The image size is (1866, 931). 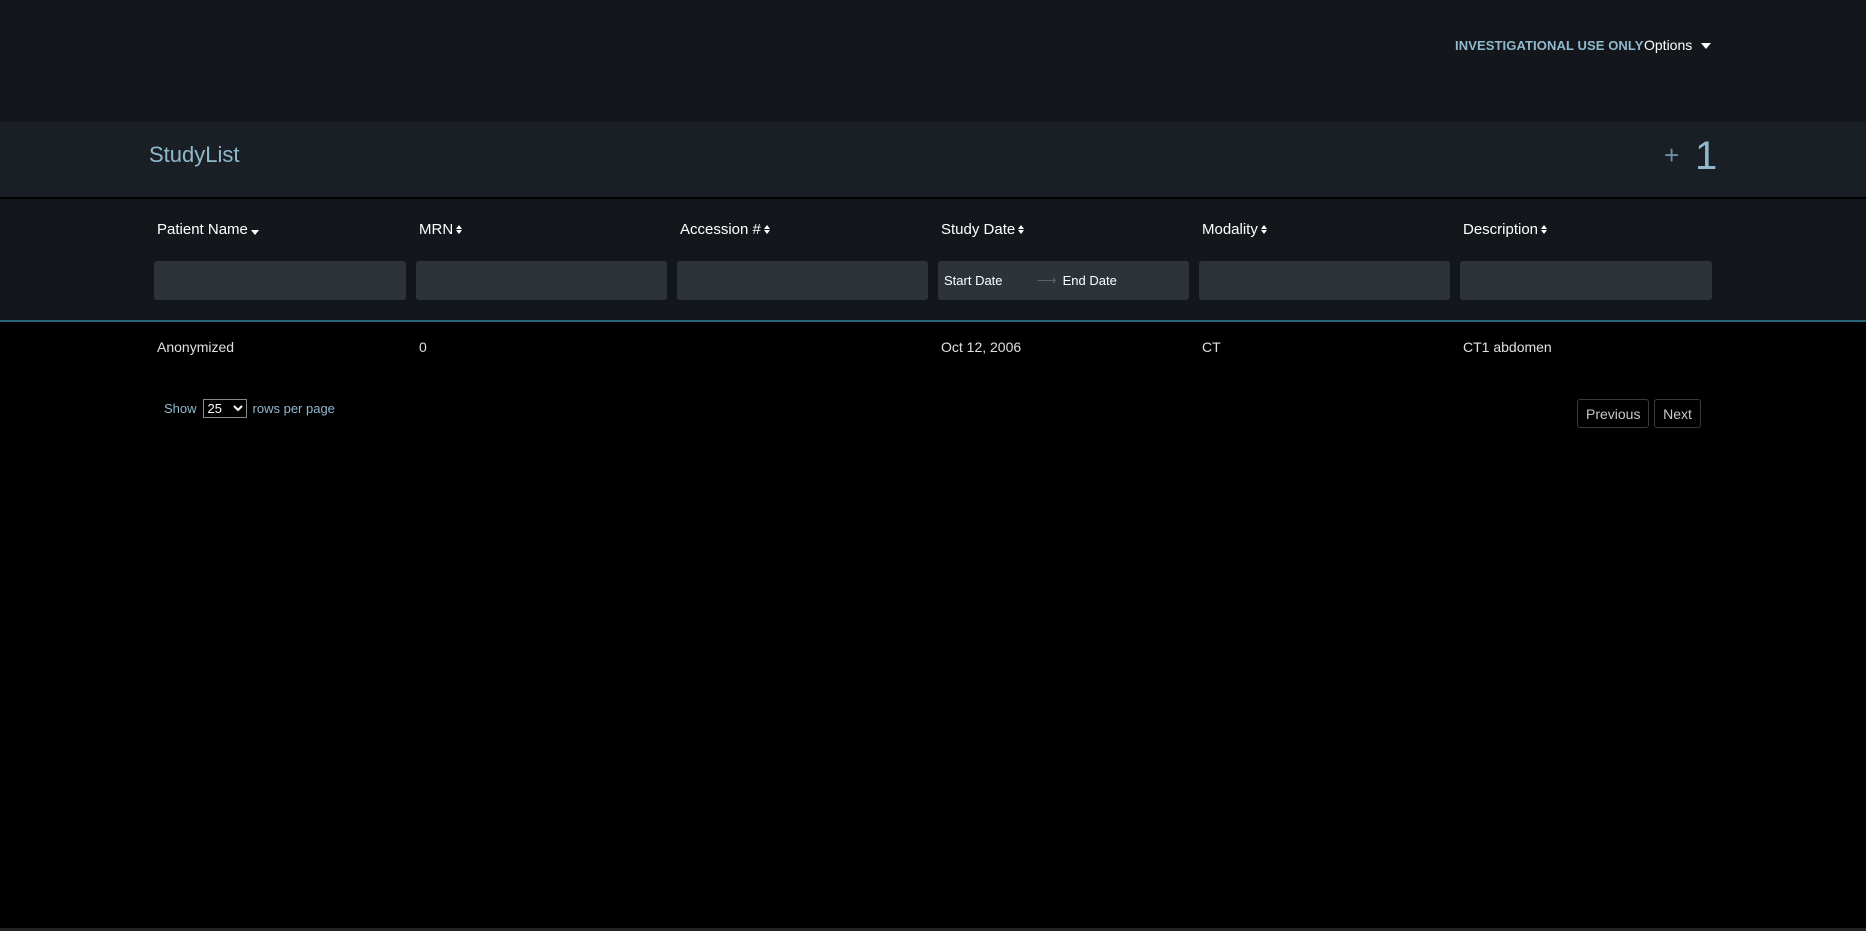 I want to click on rows-per-page-select: 25, so click(x=224, y=408).